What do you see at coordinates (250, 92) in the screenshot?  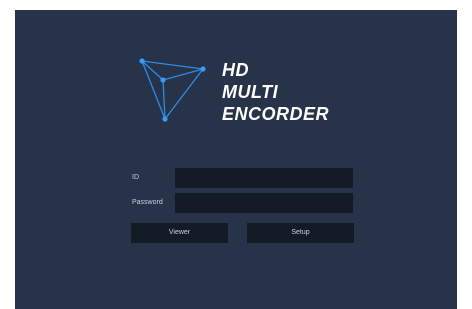 I see `brand-line-multi: MULTI` at bounding box center [250, 92].